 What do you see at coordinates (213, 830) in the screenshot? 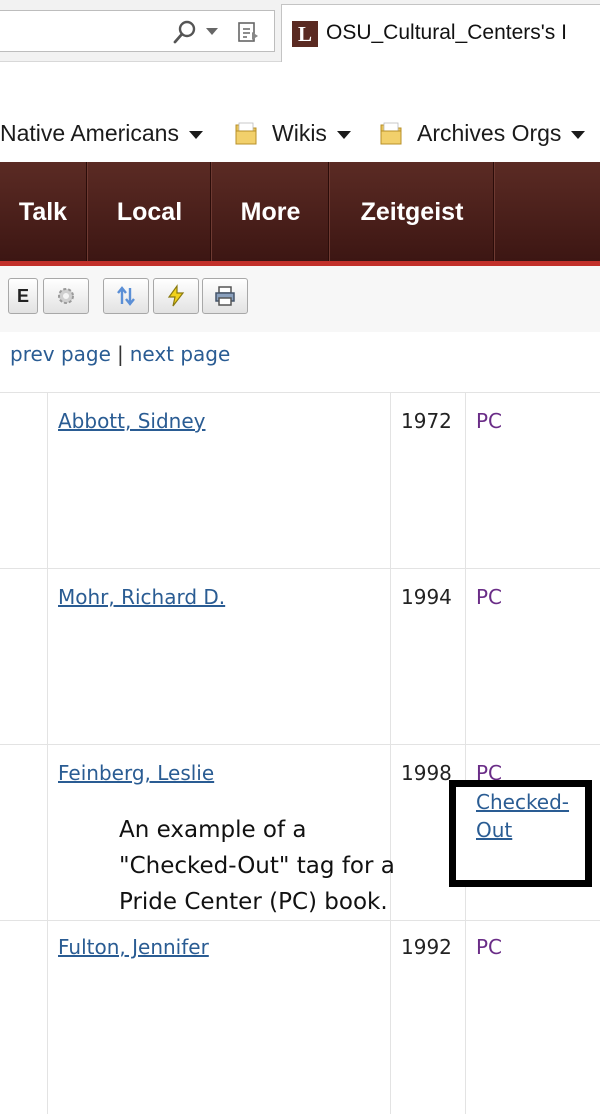
I see `annotation-line: An example of a` at bounding box center [213, 830].